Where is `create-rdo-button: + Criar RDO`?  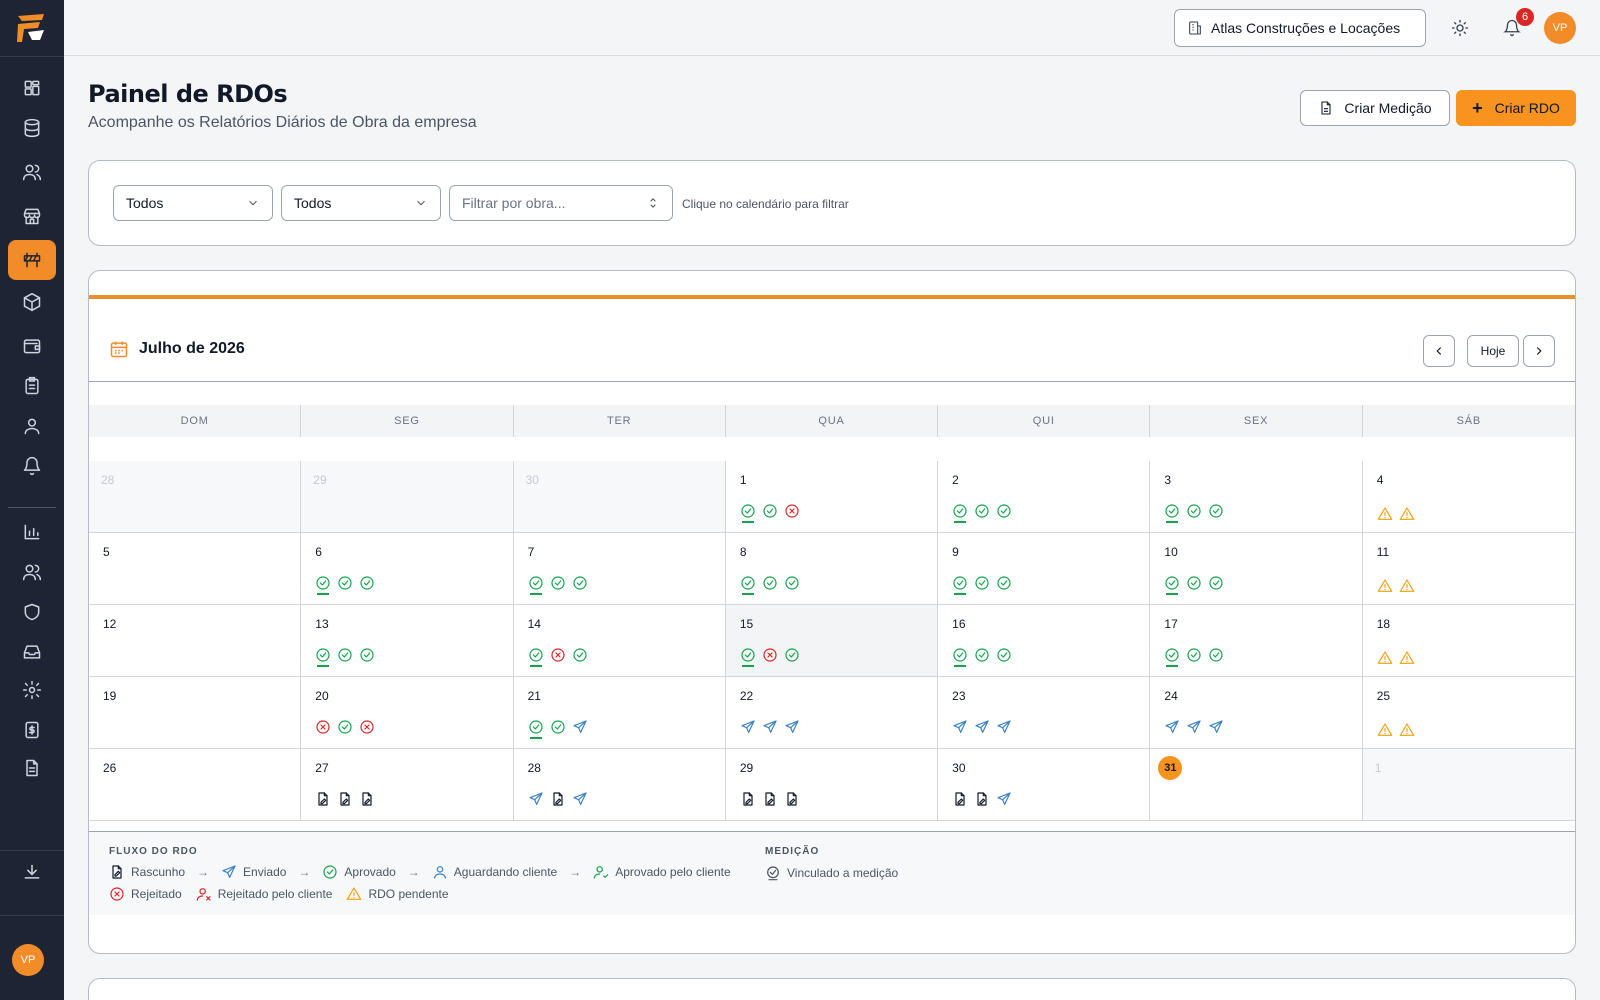
create-rdo-button: + Criar RDO is located at coordinates (1516, 108).